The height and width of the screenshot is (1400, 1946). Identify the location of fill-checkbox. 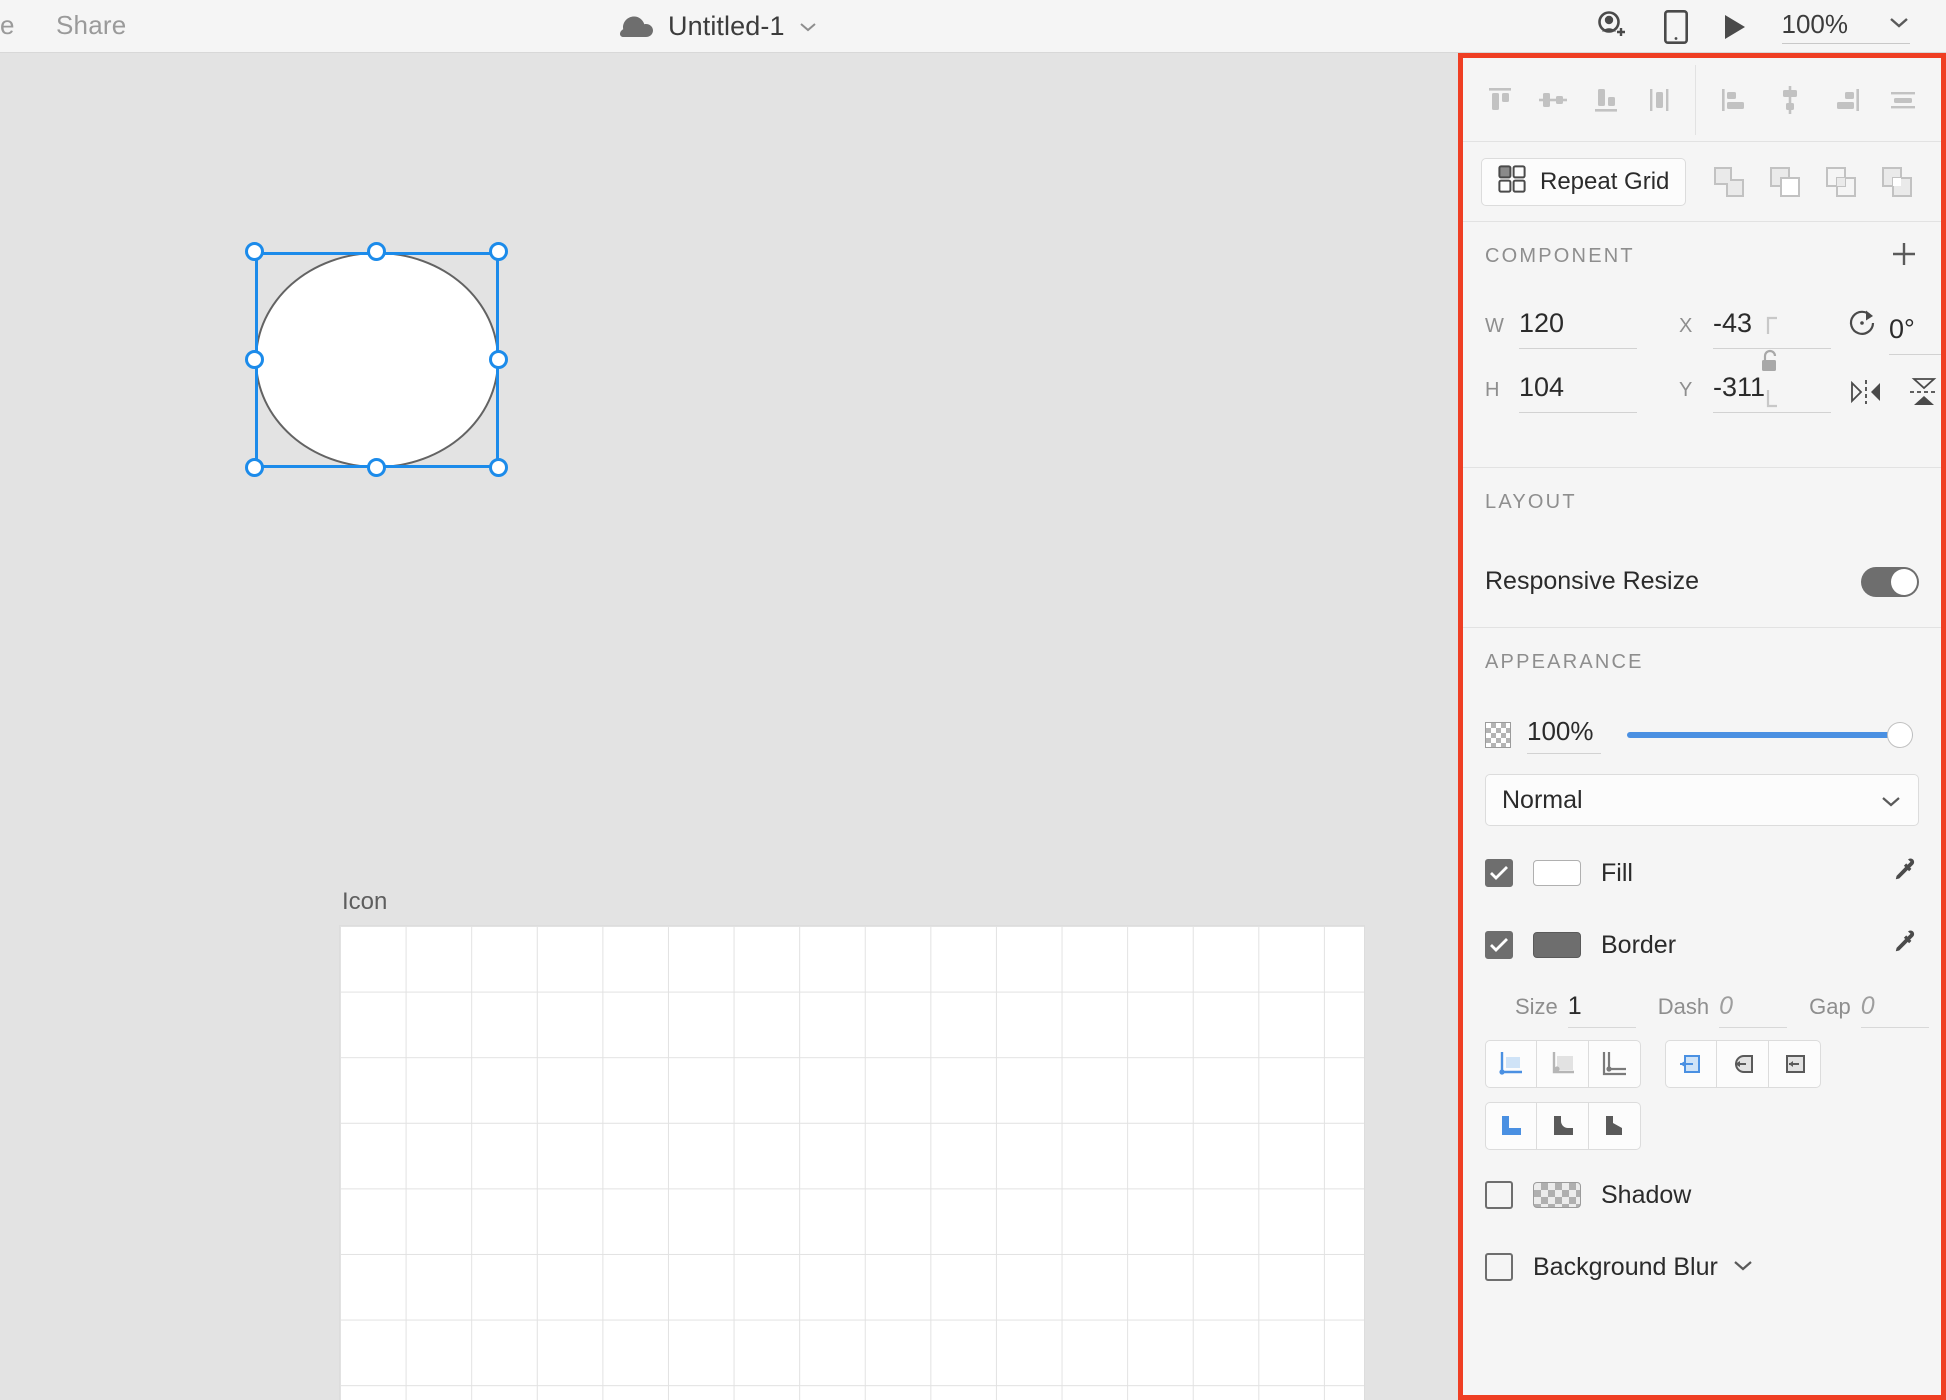
(1499, 873).